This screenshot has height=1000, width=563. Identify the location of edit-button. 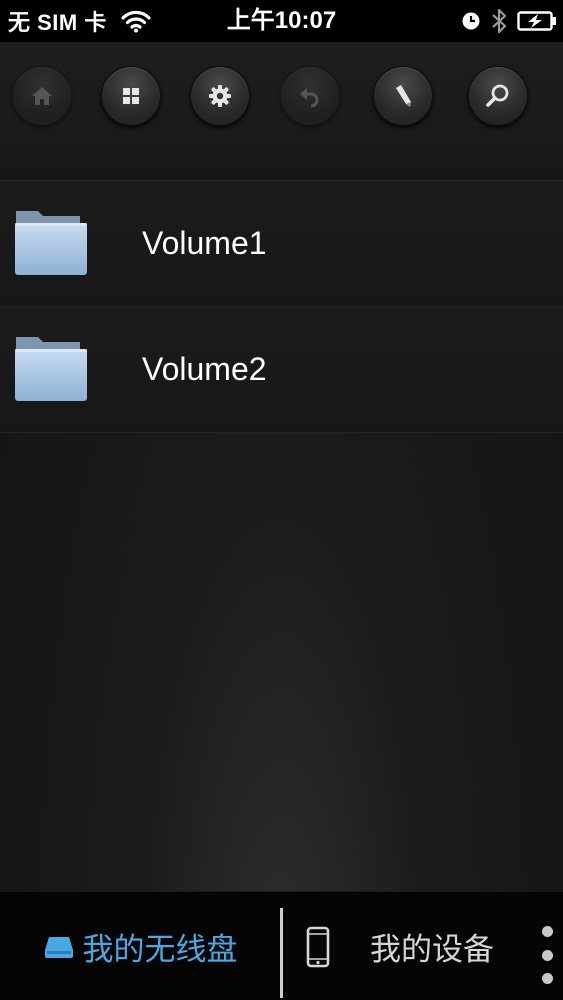
(403, 96).